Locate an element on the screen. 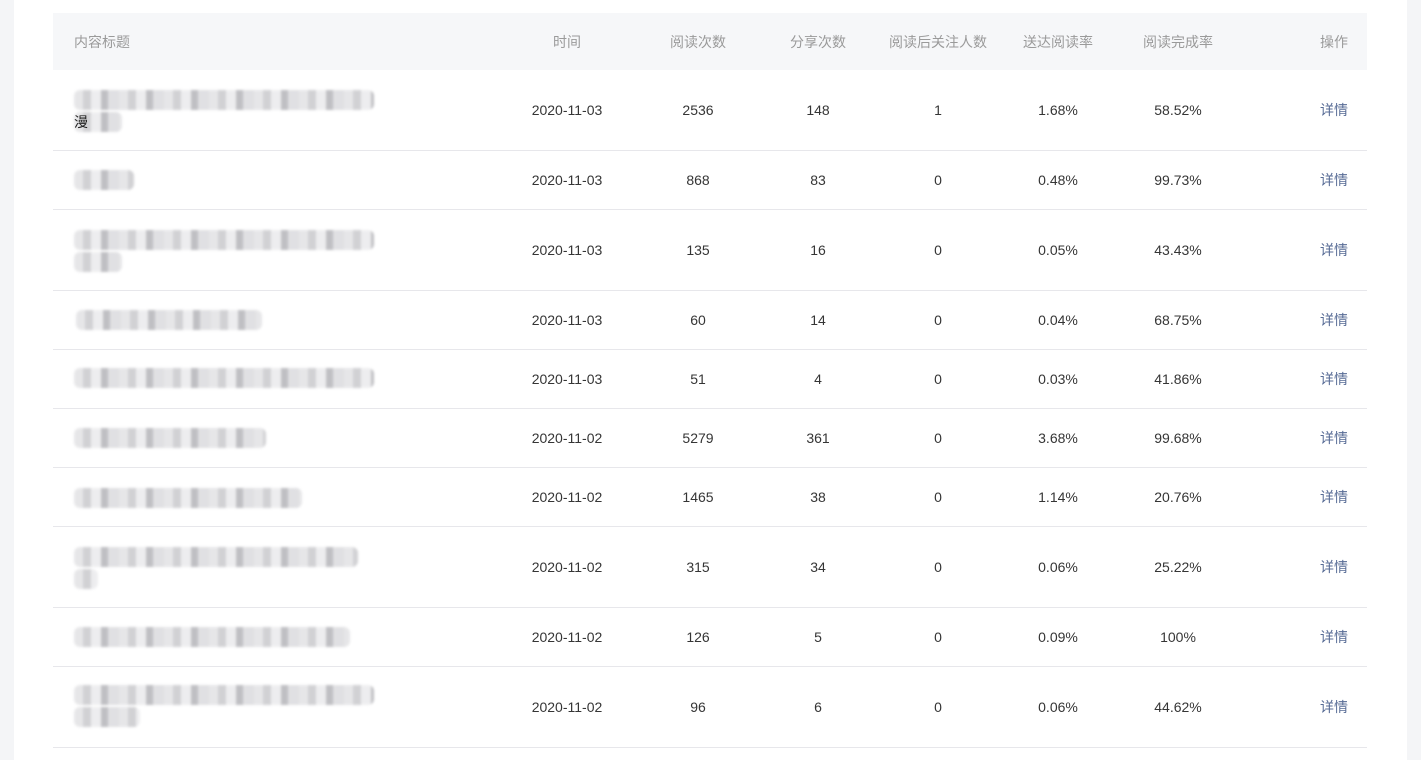 The width and height of the screenshot is (1421, 760). table-header: 内容标题 时间 阅读次数 分享次数 阅读后关注人数 送达阅读率 阅读完成率 操作 is located at coordinates (710, 41).